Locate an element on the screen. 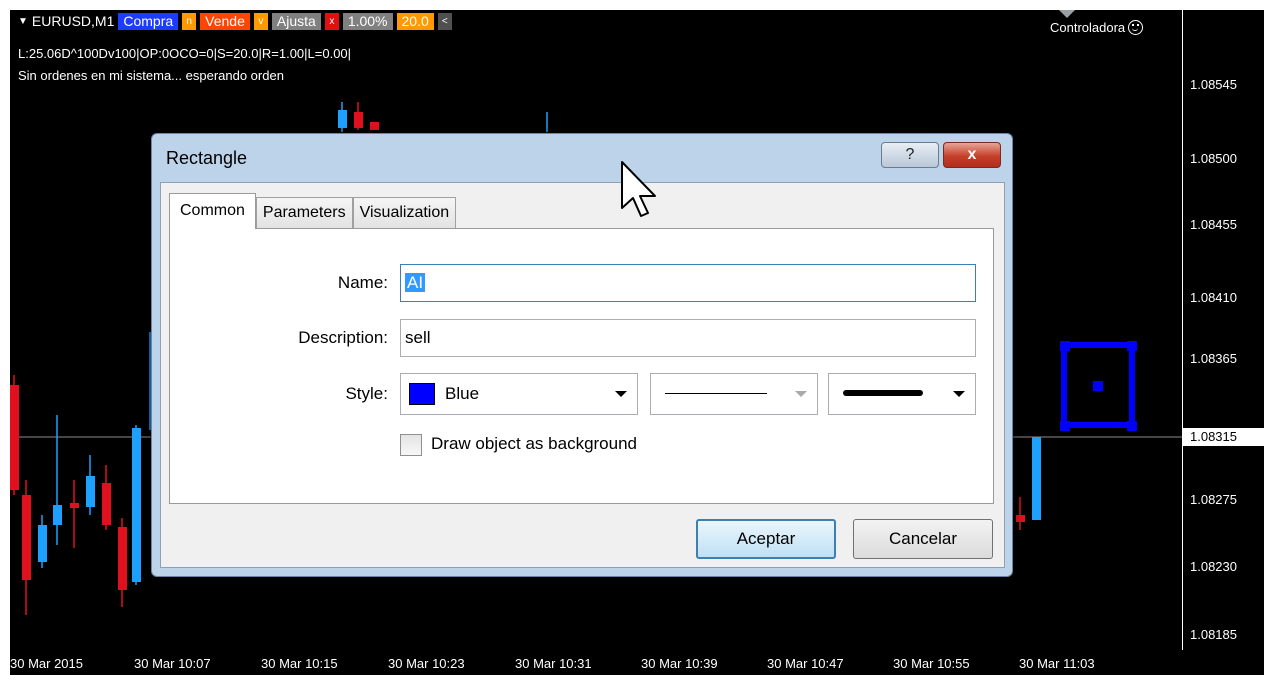 The width and height of the screenshot is (1264, 675). sell-button: Vende is located at coordinates (225, 21).